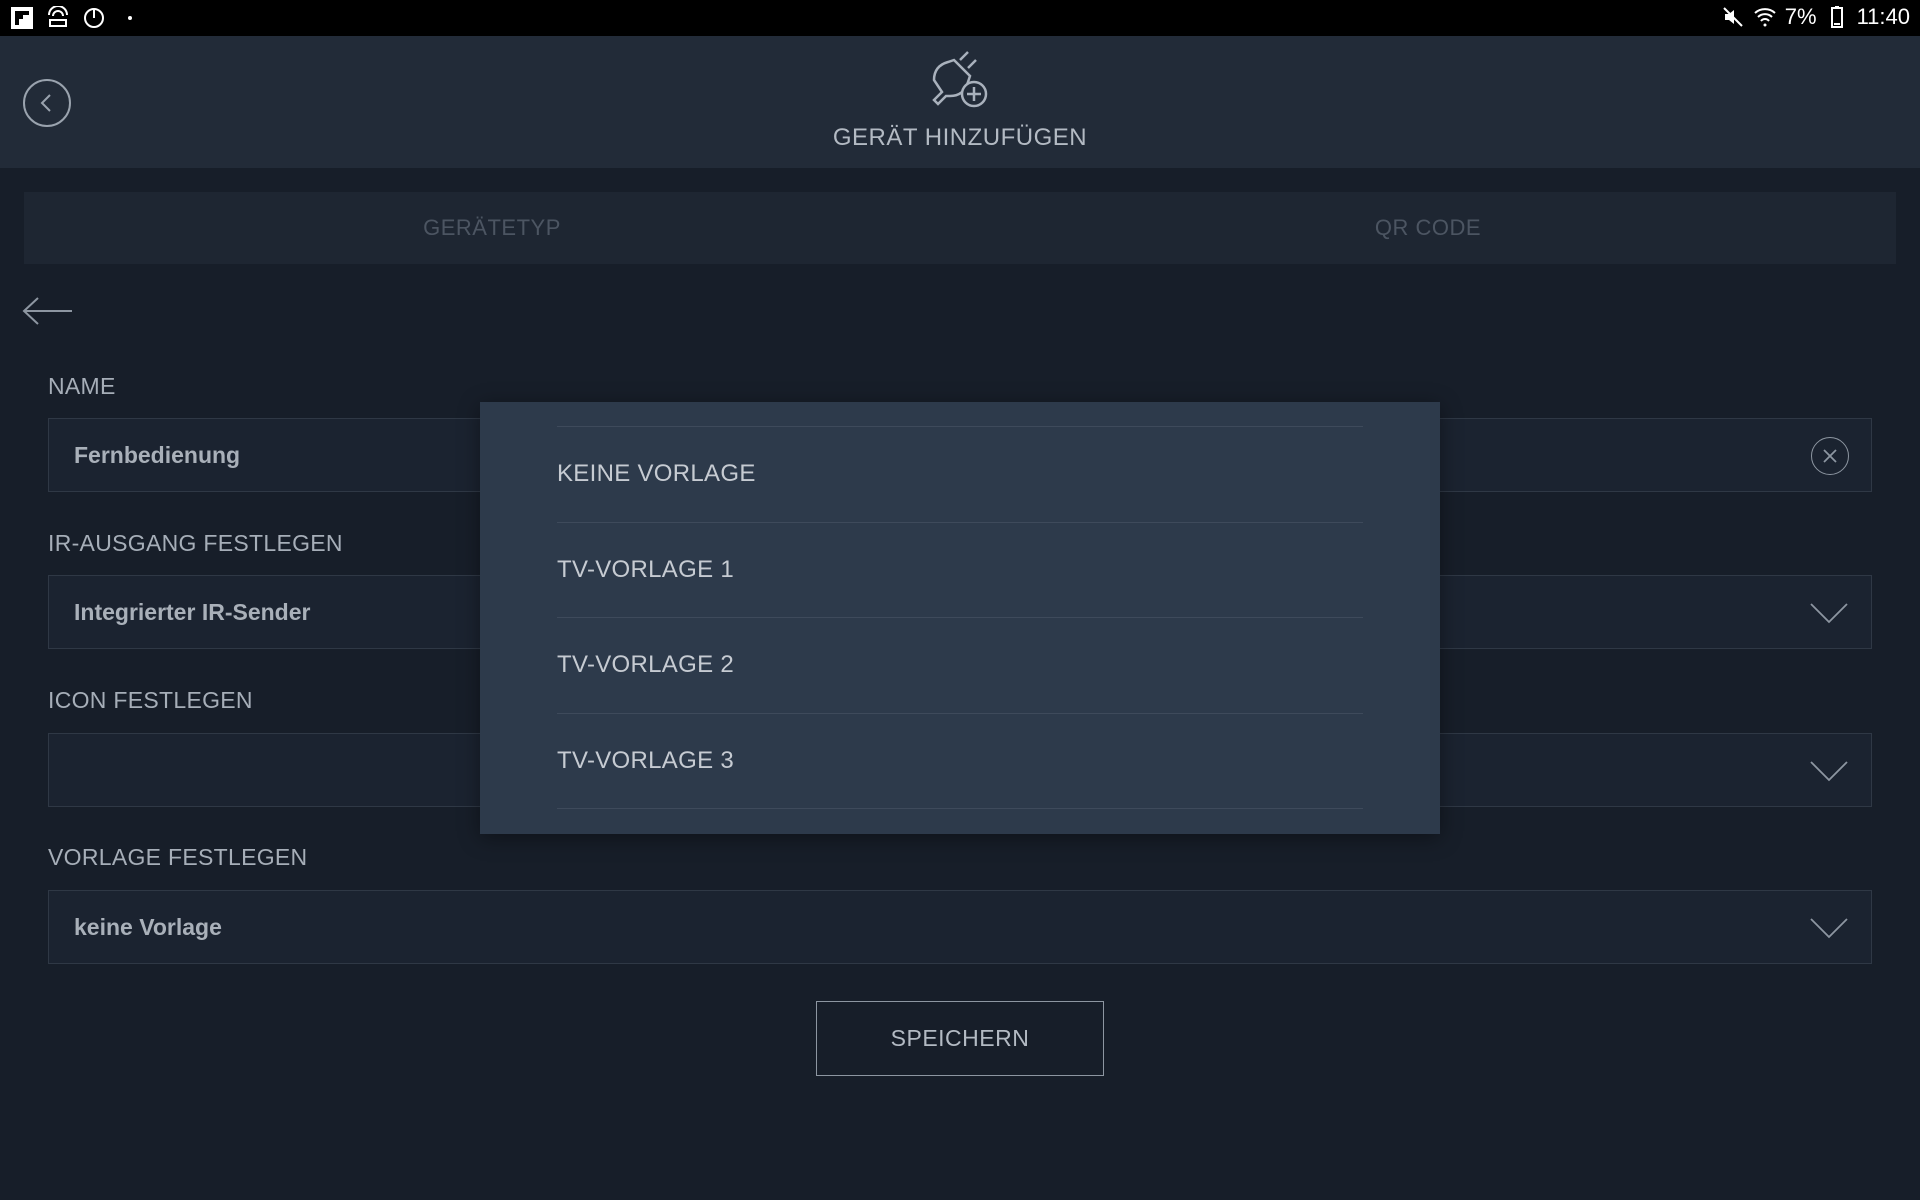 The image size is (1920, 1200). Describe the element at coordinates (1836, 17) in the screenshot. I see `battery-icon` at that location.